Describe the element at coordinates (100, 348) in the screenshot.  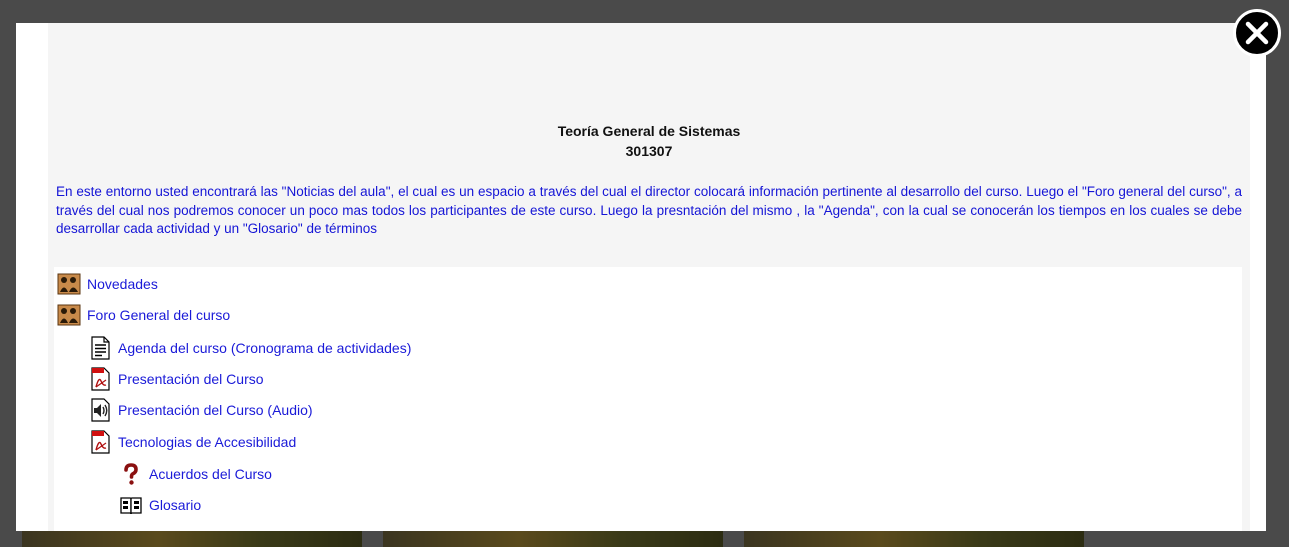
I see `text-document-icon` at that location.